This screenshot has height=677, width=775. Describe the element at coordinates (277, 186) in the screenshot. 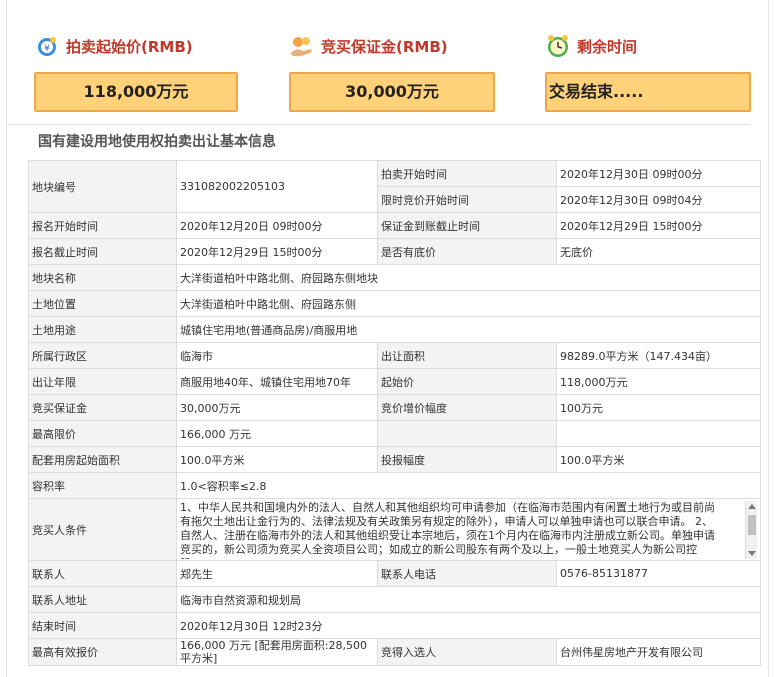

I see `parcel-no-value: 331082002205103` at that location.